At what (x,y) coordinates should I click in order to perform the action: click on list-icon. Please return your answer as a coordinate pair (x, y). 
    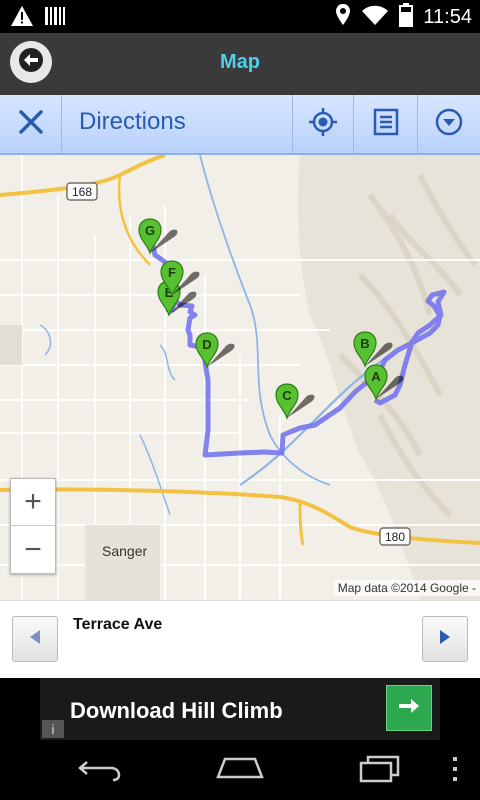
    Looking at the image, I should click on (386, 124).